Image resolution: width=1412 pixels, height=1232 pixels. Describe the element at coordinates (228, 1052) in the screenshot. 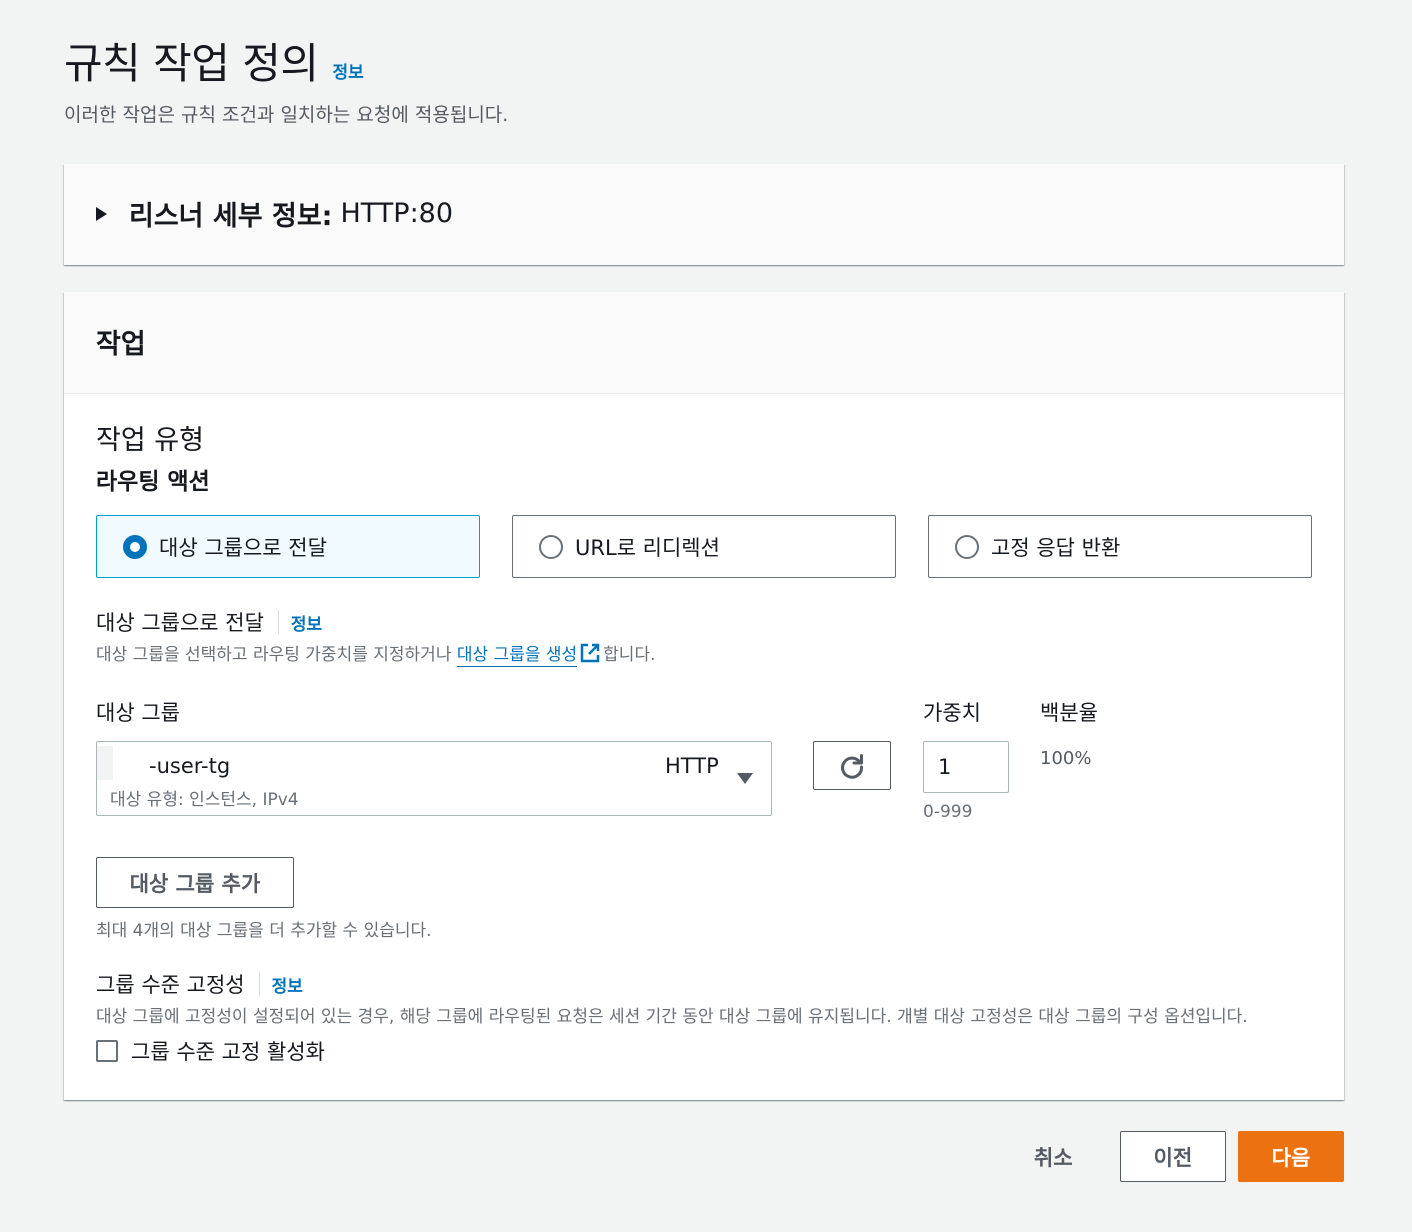

I see `stickiness-checkbox-label: 그룹 수준 고정 활성화` at that location.